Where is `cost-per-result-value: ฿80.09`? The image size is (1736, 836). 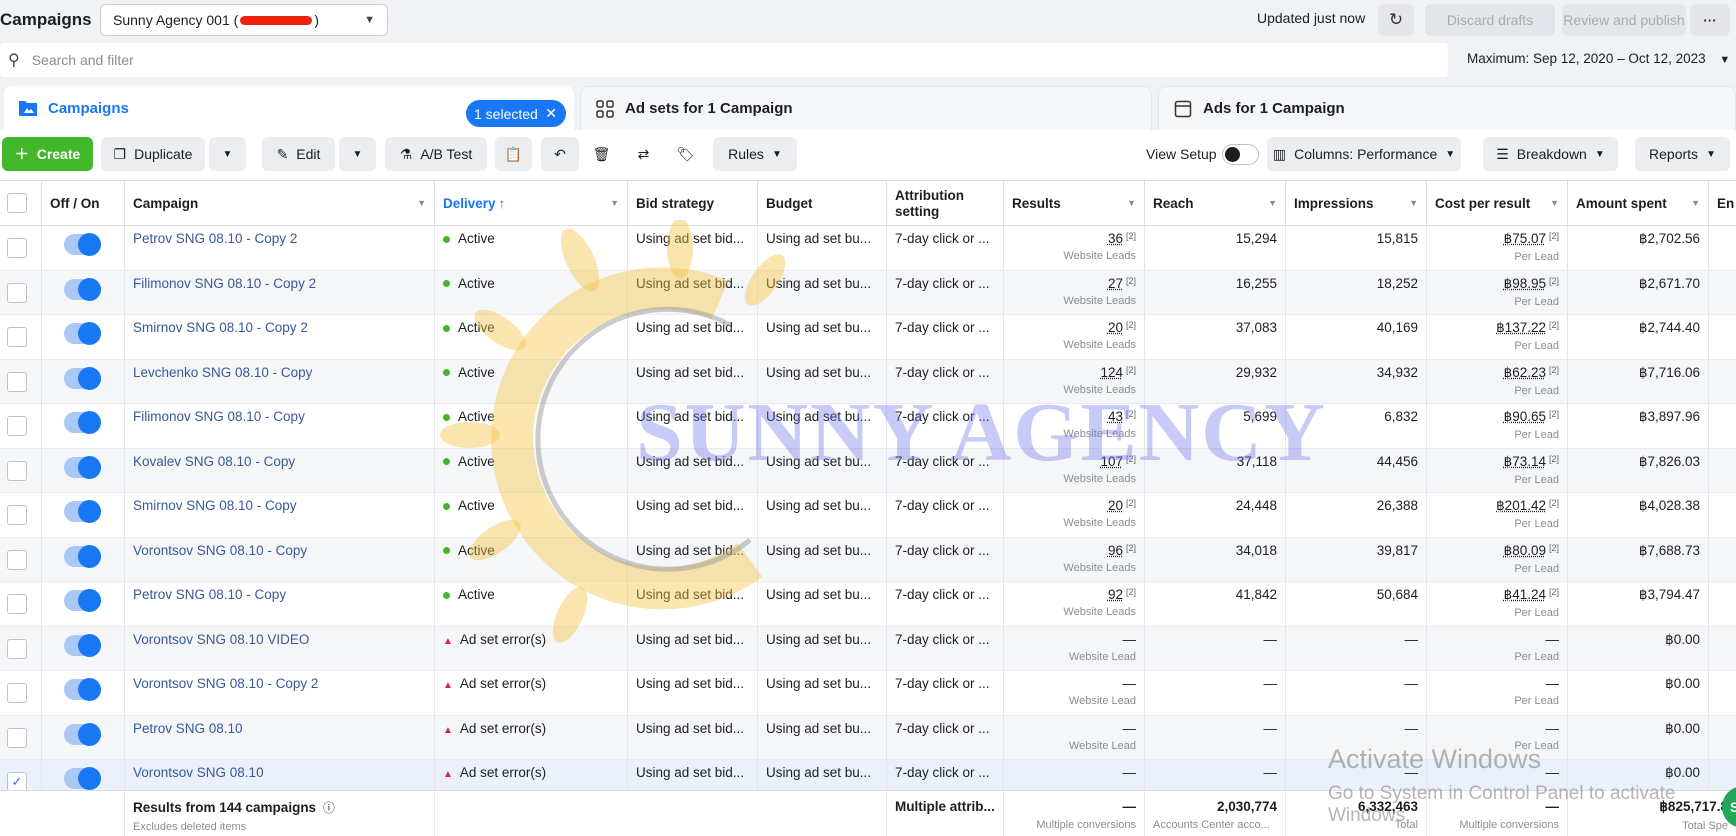 cost-per-result-value: ฿80.09 is located at coordinates (1525, 550).